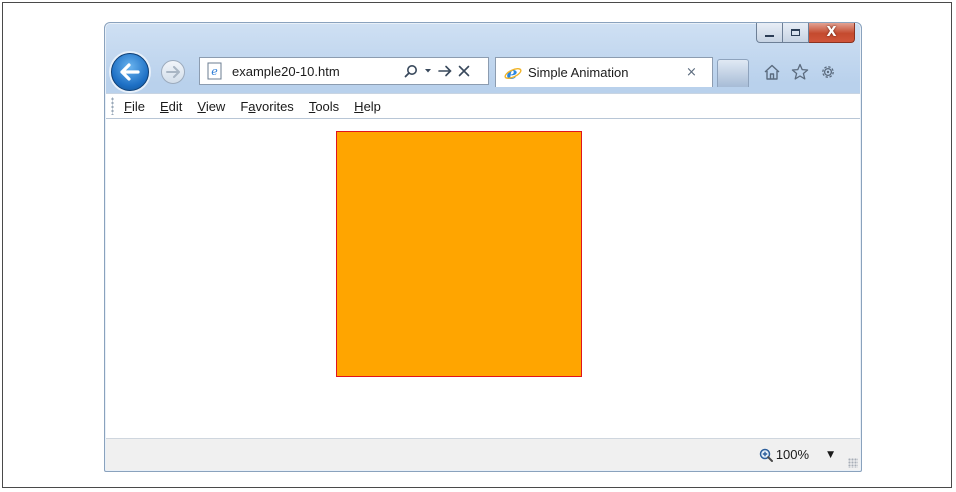  I want to click on minimize-icon, so click(769, 35).